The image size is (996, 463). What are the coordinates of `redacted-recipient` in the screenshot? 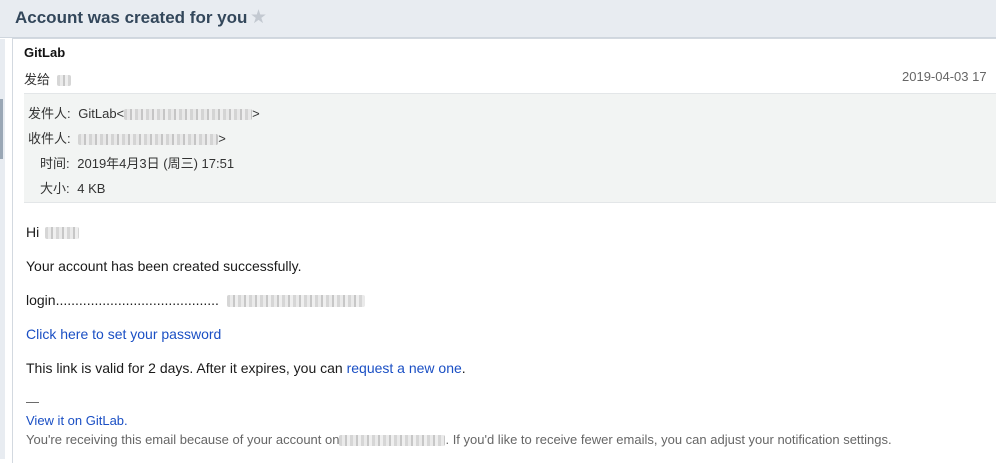 It's located at (63, 81).